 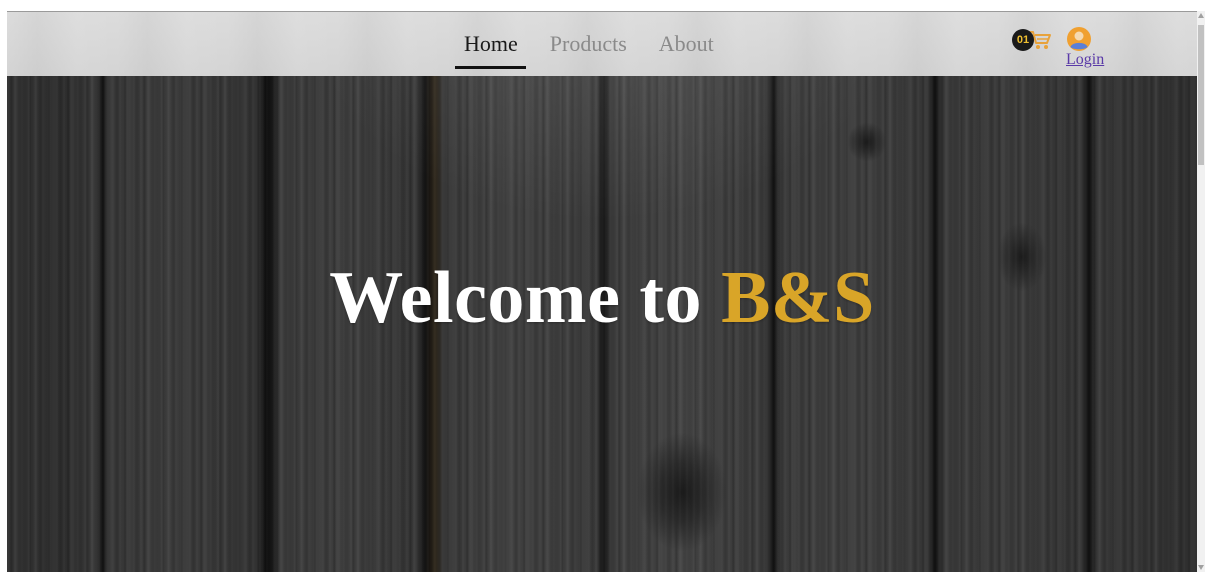 I want to click on scroll-thumb, so click(x=1201, y=95).